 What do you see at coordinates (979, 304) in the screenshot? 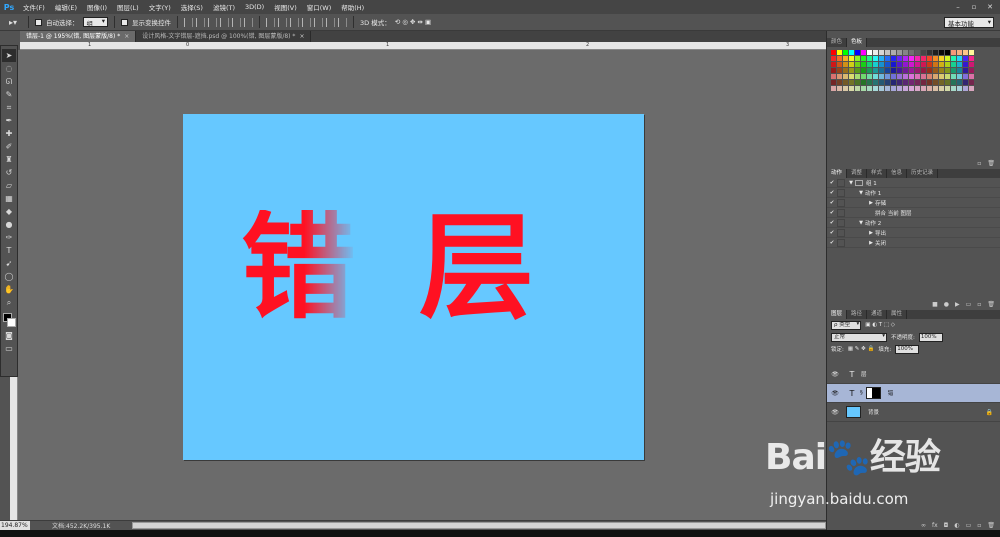
I see `new-action-icon: ▫` at bounding box center [979, 304].